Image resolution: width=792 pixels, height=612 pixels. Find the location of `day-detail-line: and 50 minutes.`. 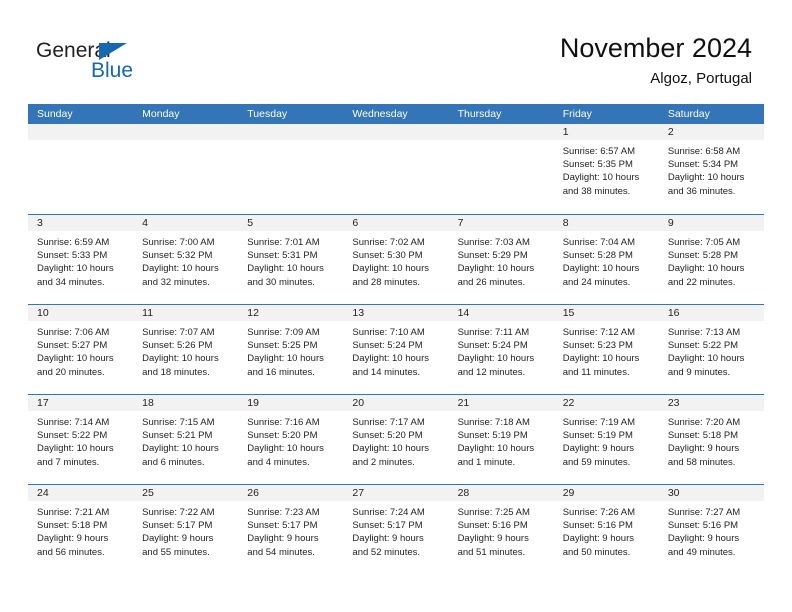

day-detail-line: and 50 minutes. is located at coordinates (596, 552).